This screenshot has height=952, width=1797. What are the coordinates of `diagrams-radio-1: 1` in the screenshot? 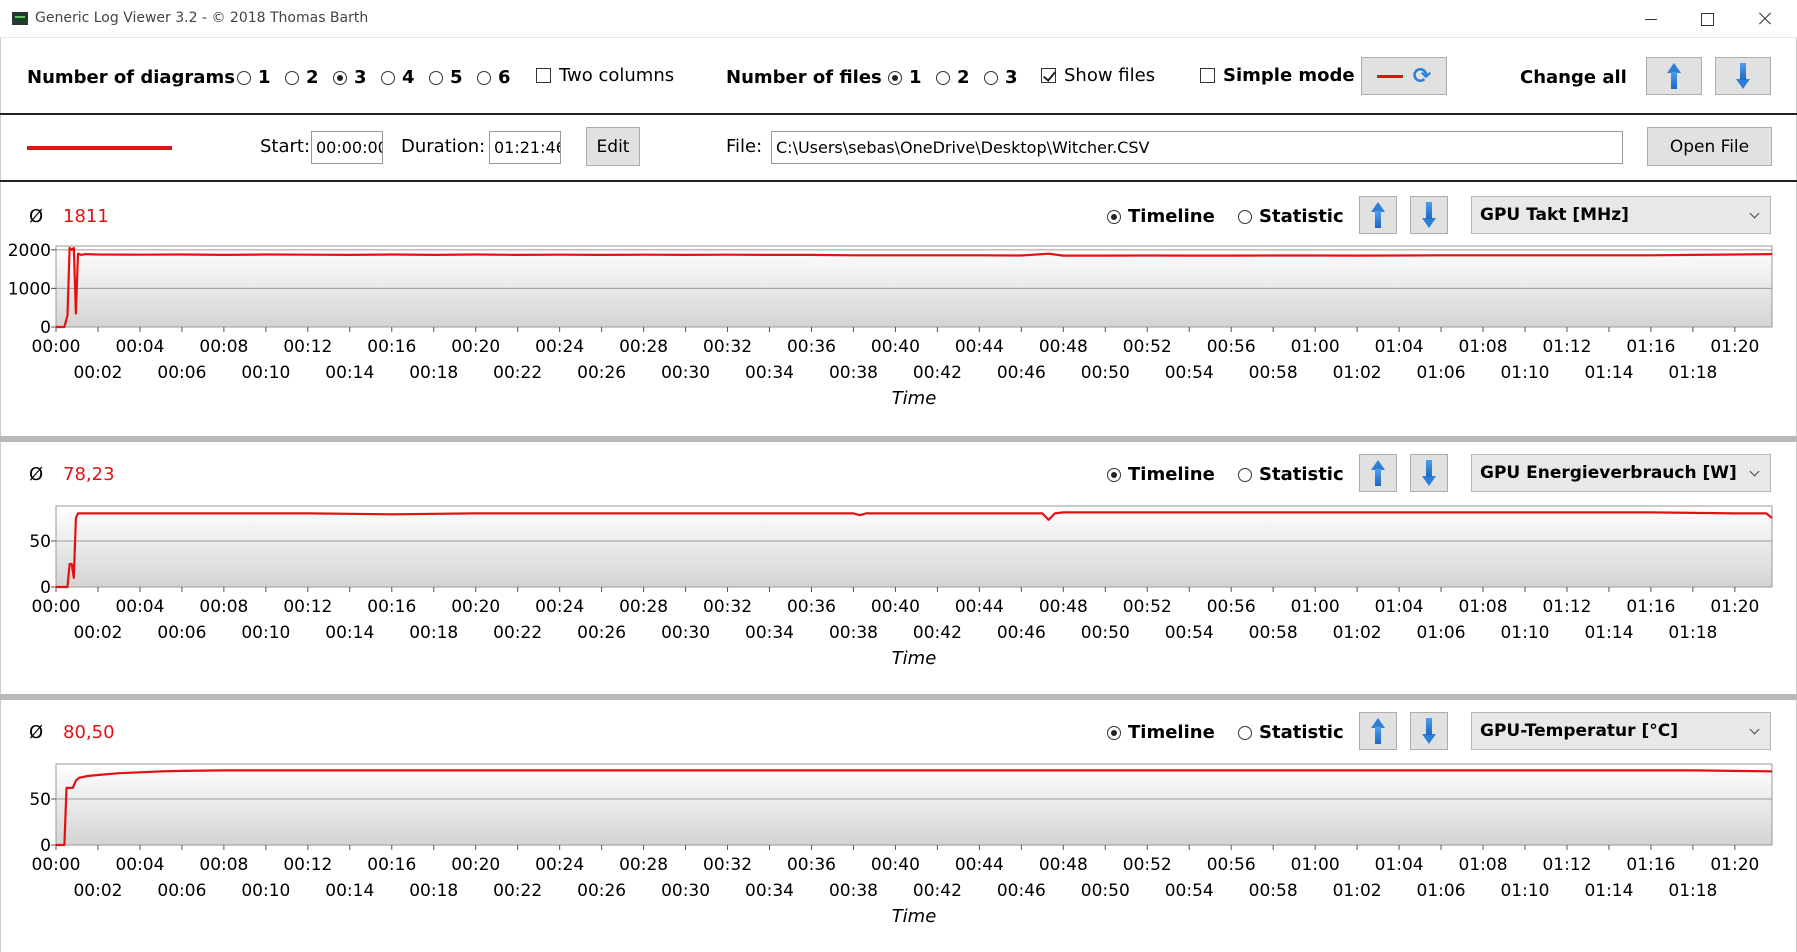 It's located at (254, 77).